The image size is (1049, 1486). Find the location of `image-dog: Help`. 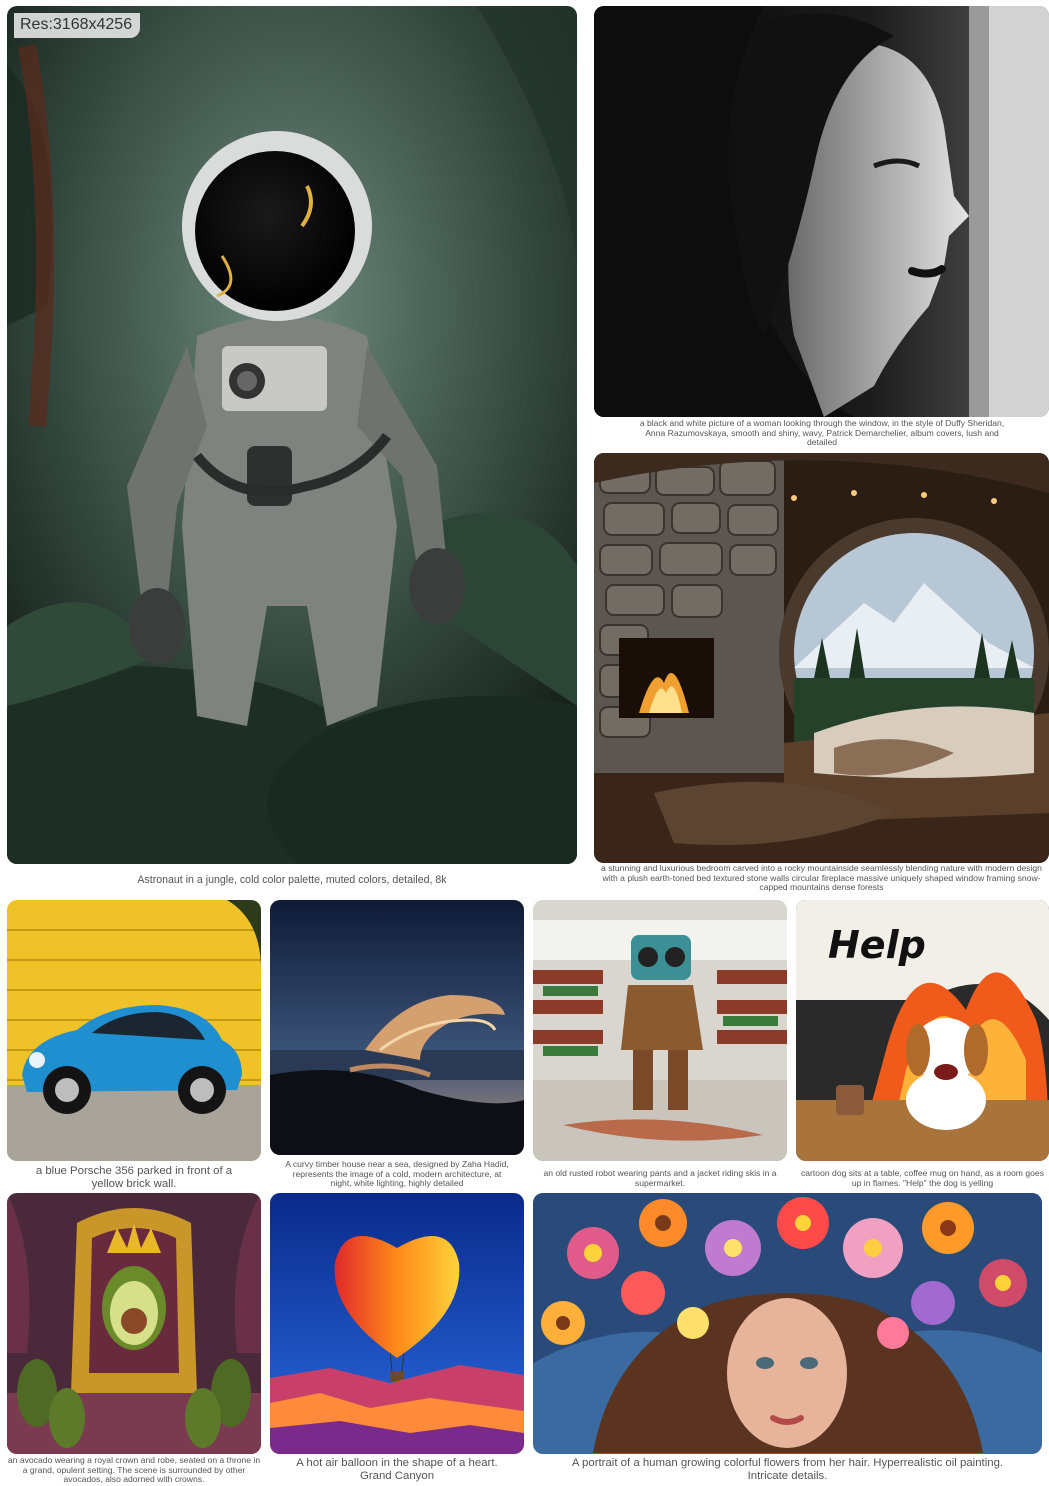

image-dog: Help is located at coordinates (922, 1030).